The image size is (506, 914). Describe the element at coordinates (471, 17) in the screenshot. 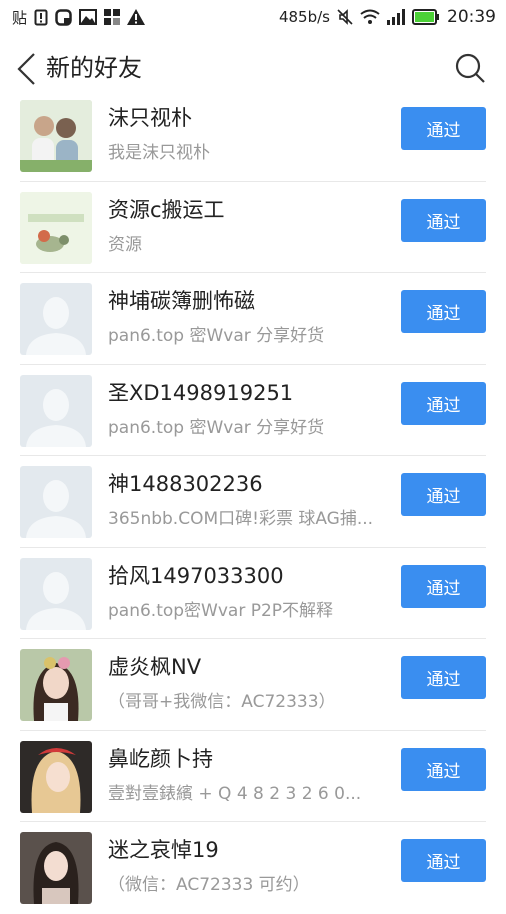

I see `clock: 20:39` at that location.